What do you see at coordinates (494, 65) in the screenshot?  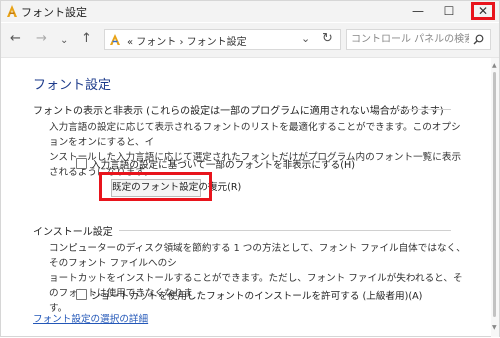 I see `scroll-up-arrow-icon: ▲` at bounding box center [494, 65].